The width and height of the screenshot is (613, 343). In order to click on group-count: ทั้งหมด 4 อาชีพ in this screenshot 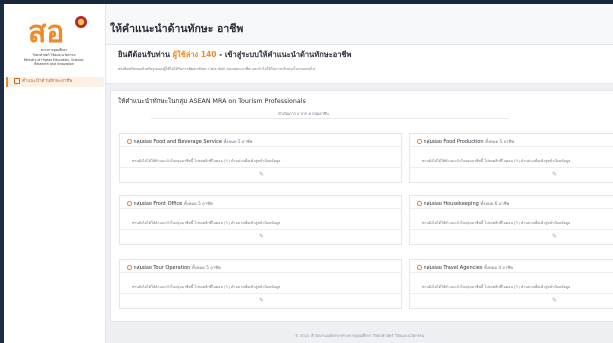, I will do `click(498, 267)`.